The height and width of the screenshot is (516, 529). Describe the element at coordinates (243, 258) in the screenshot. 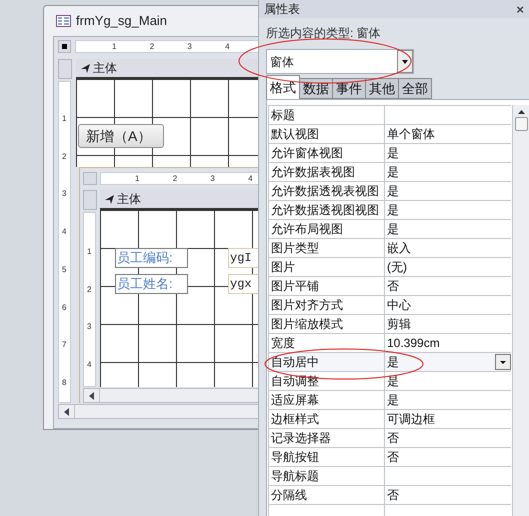

I see `text-box: ygI` at that location.